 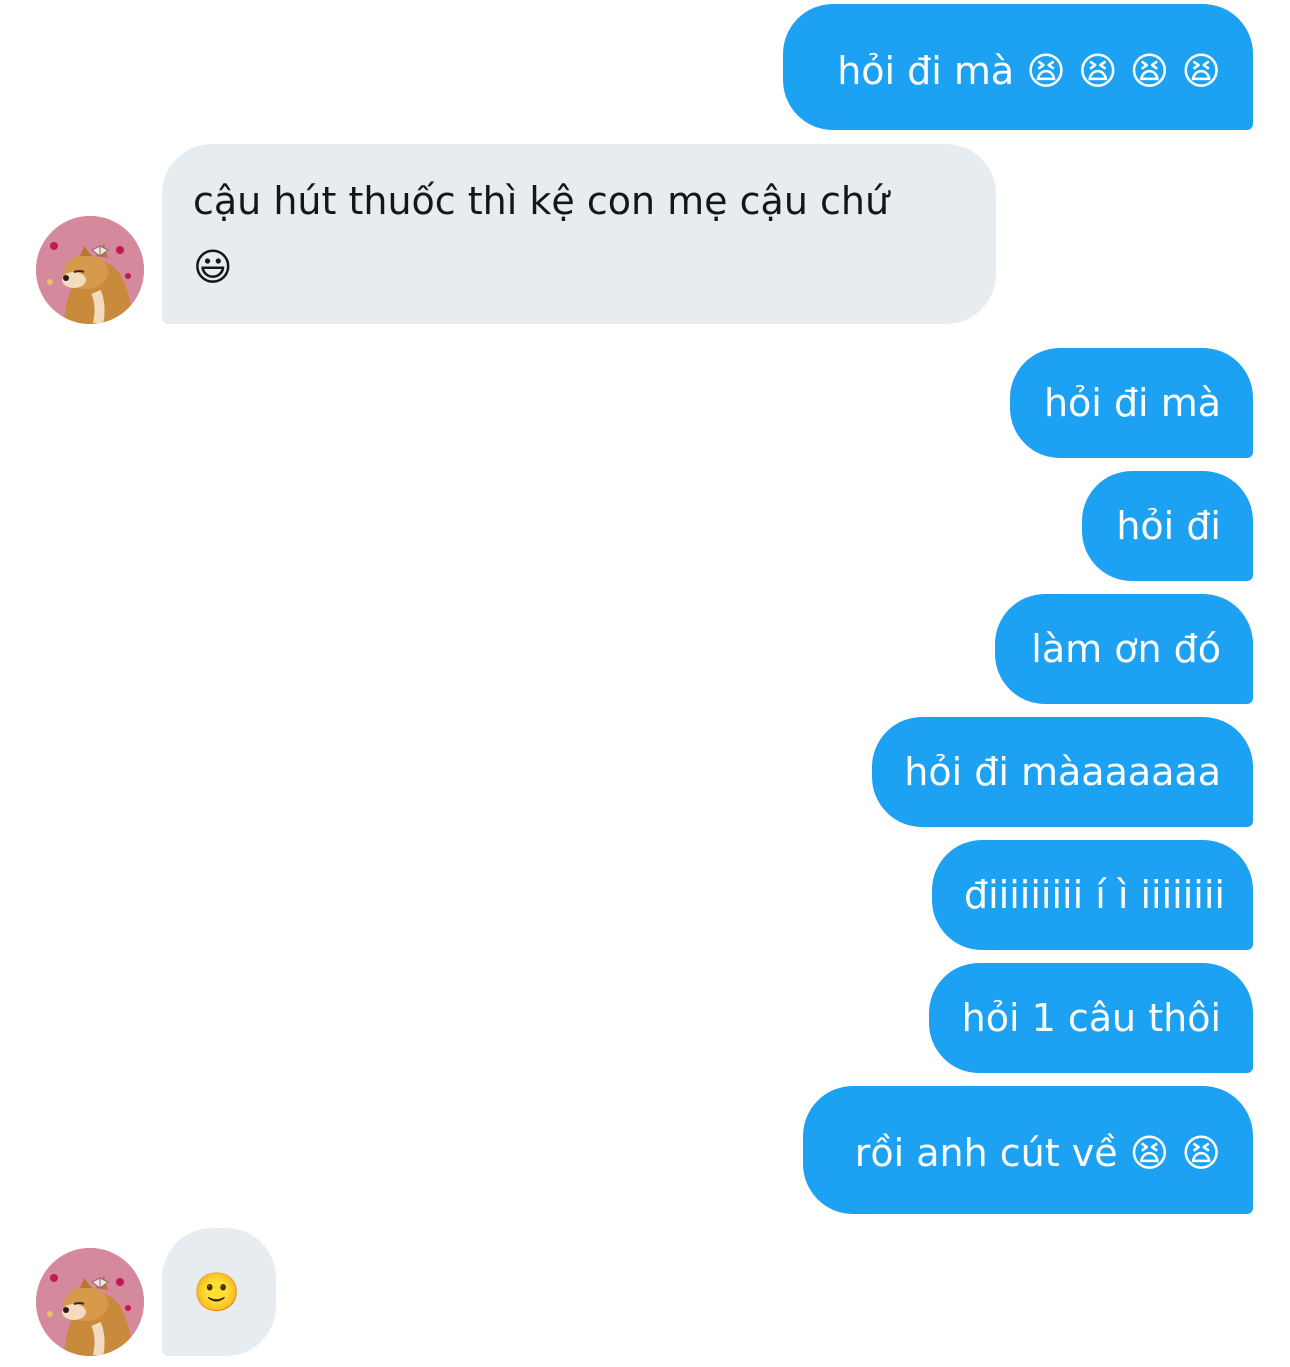 I want to click on sent-message-bubble: điiiiiiiii í ì iiiiiiii, so click(x=1092, y=895).